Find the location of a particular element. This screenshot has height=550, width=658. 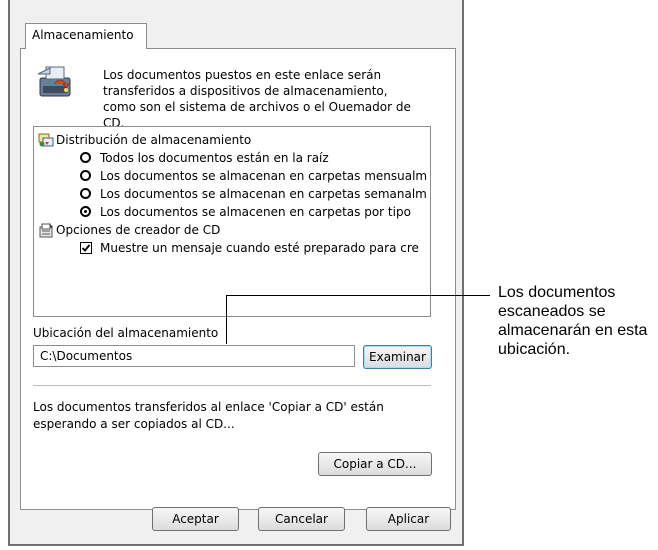

storage-drive-icon is located at coordinates (54, 81).